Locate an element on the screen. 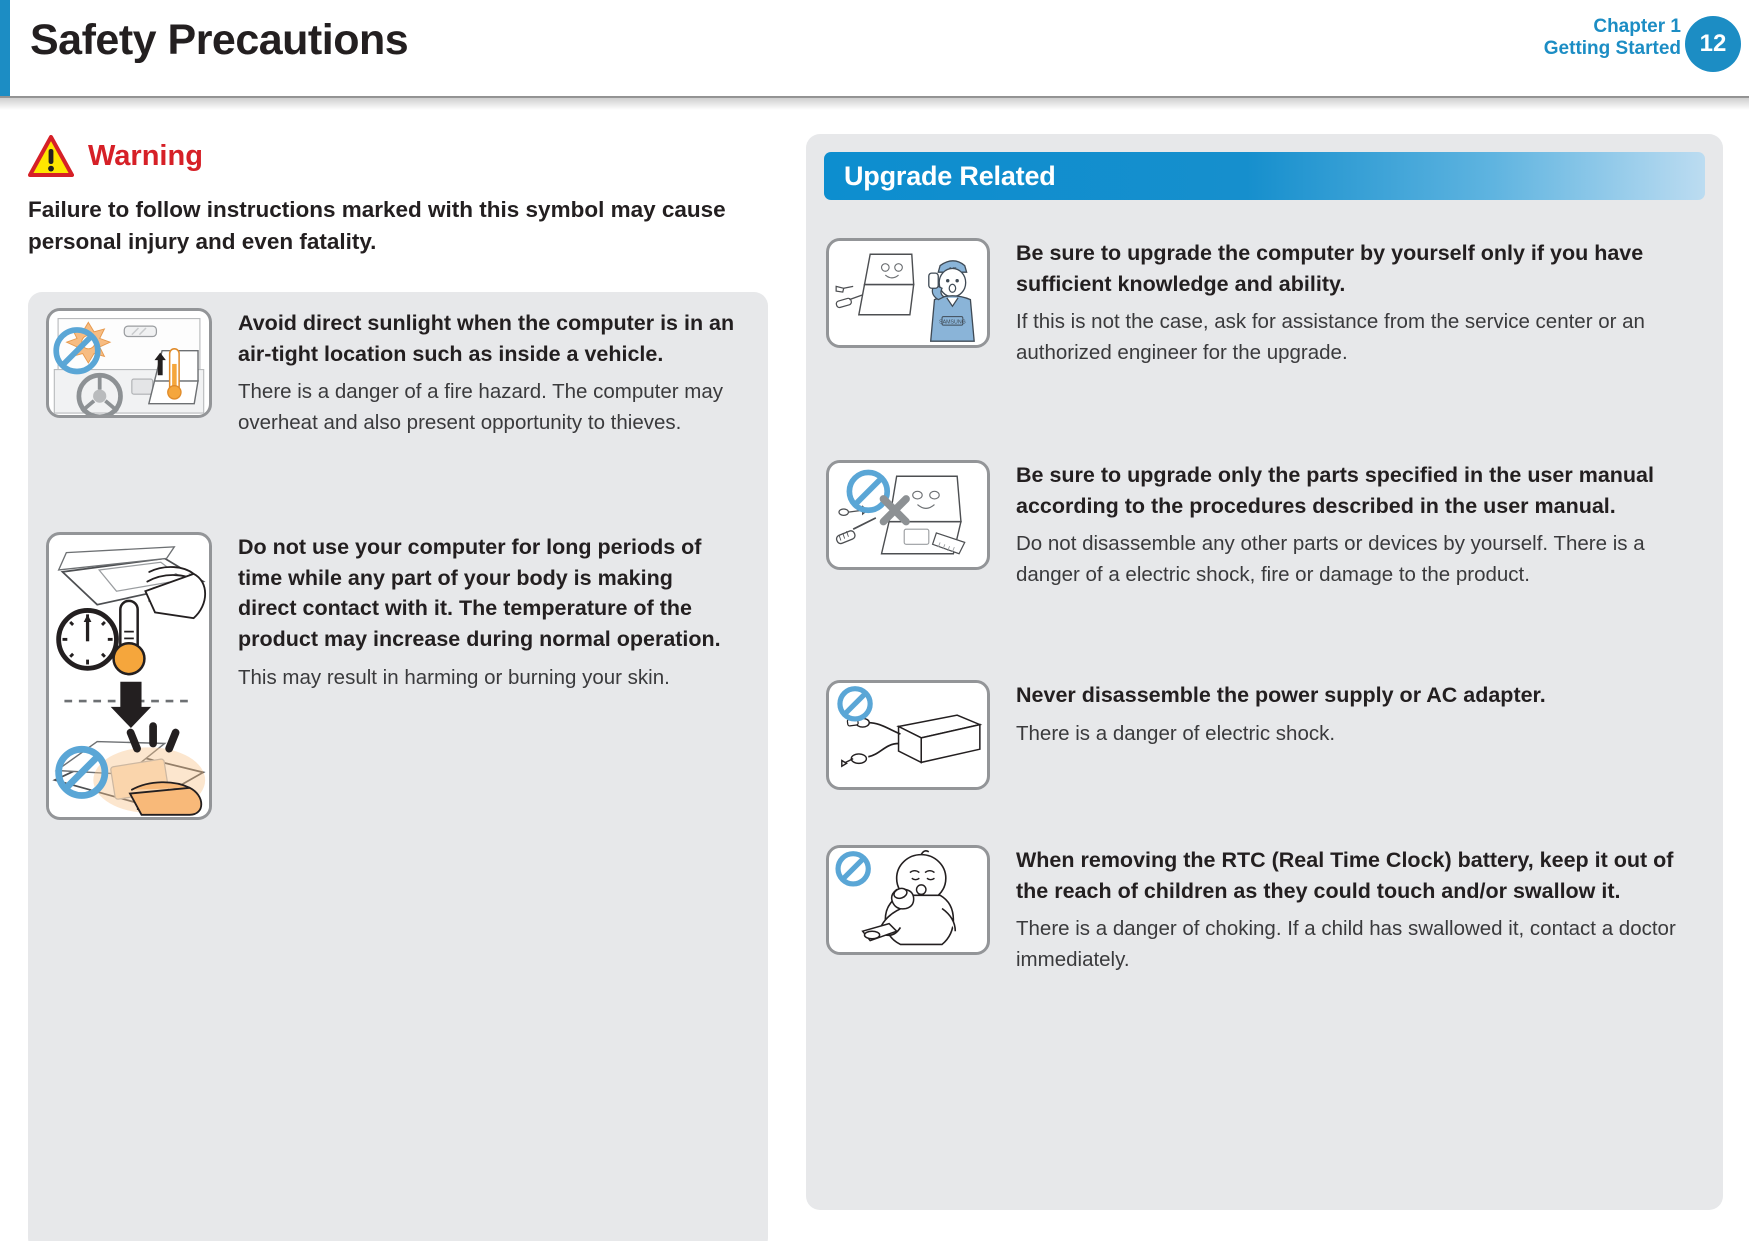 The image size is (1749, 1241). header-shadow is located at coordinates (874, 103).